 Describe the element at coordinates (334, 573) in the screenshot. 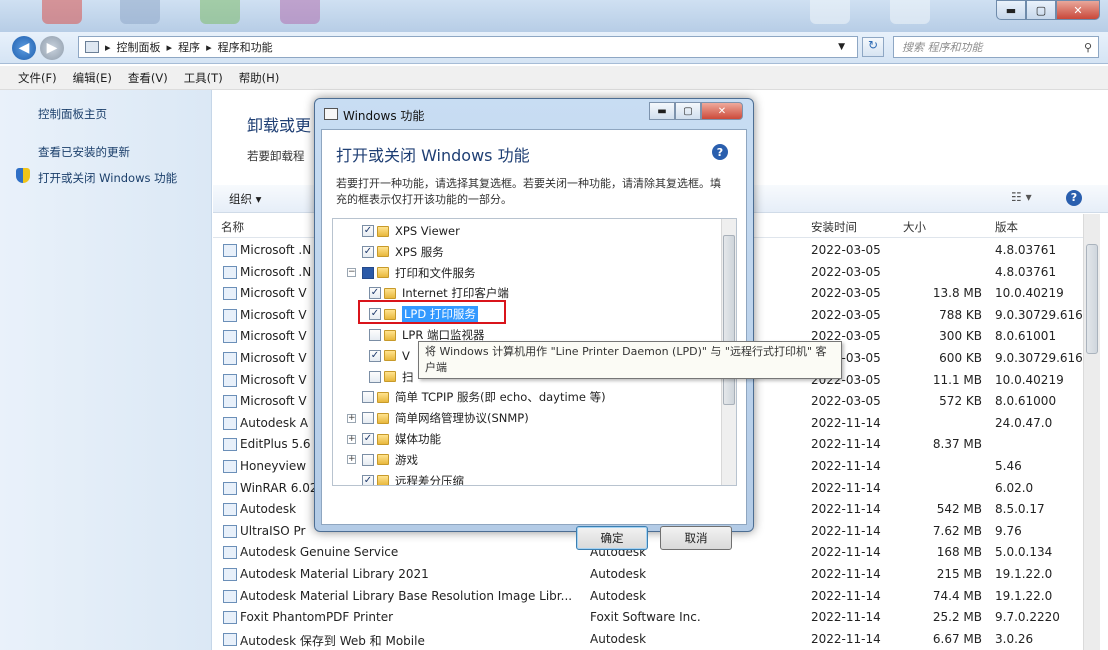

I see `program-name: Autodesk Material Library 2021` at that location.